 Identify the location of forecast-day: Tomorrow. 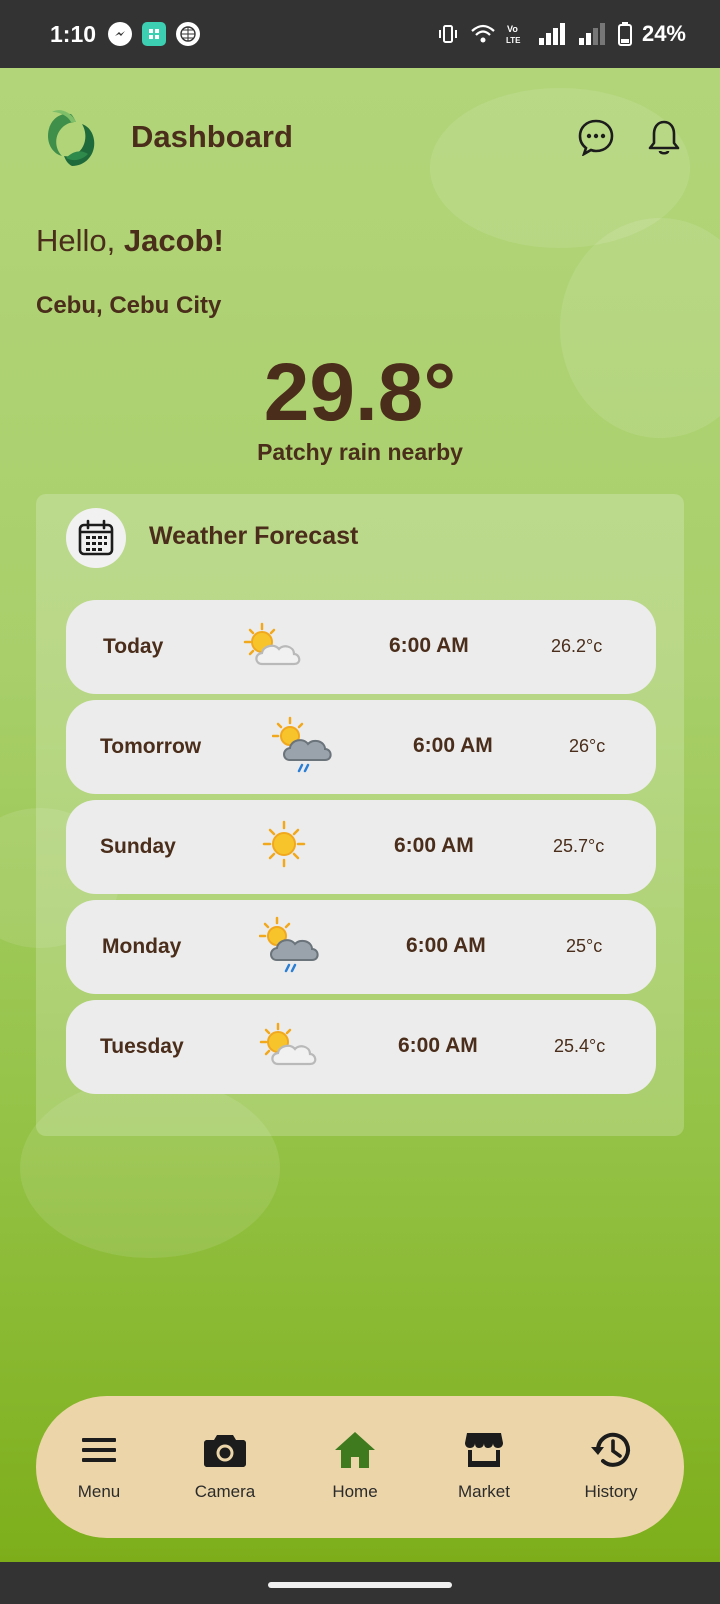
(151, 746).